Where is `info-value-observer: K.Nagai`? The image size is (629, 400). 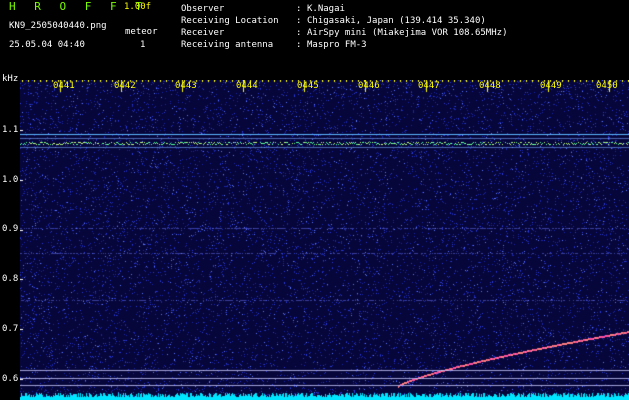 info-value-observer: K.Nagai is located at coordinates (326, 9).